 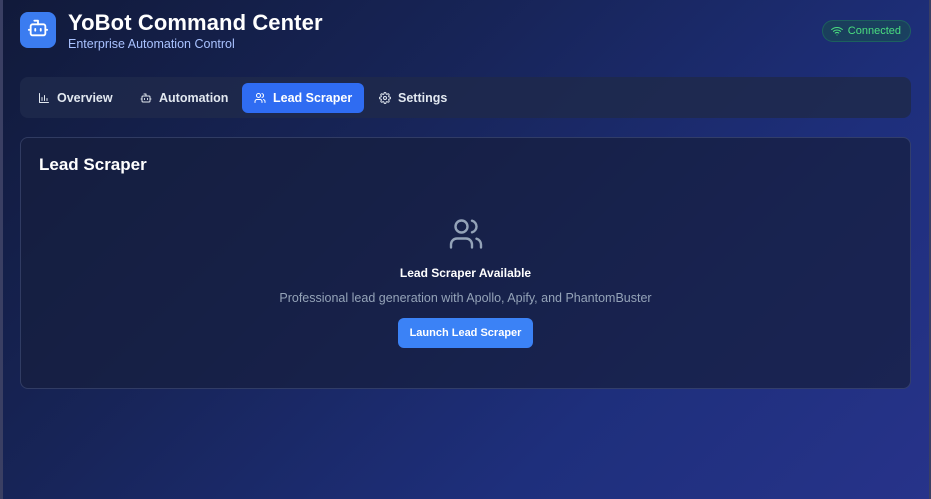 I want to click on gear-icon, so click(x=385, y=98).